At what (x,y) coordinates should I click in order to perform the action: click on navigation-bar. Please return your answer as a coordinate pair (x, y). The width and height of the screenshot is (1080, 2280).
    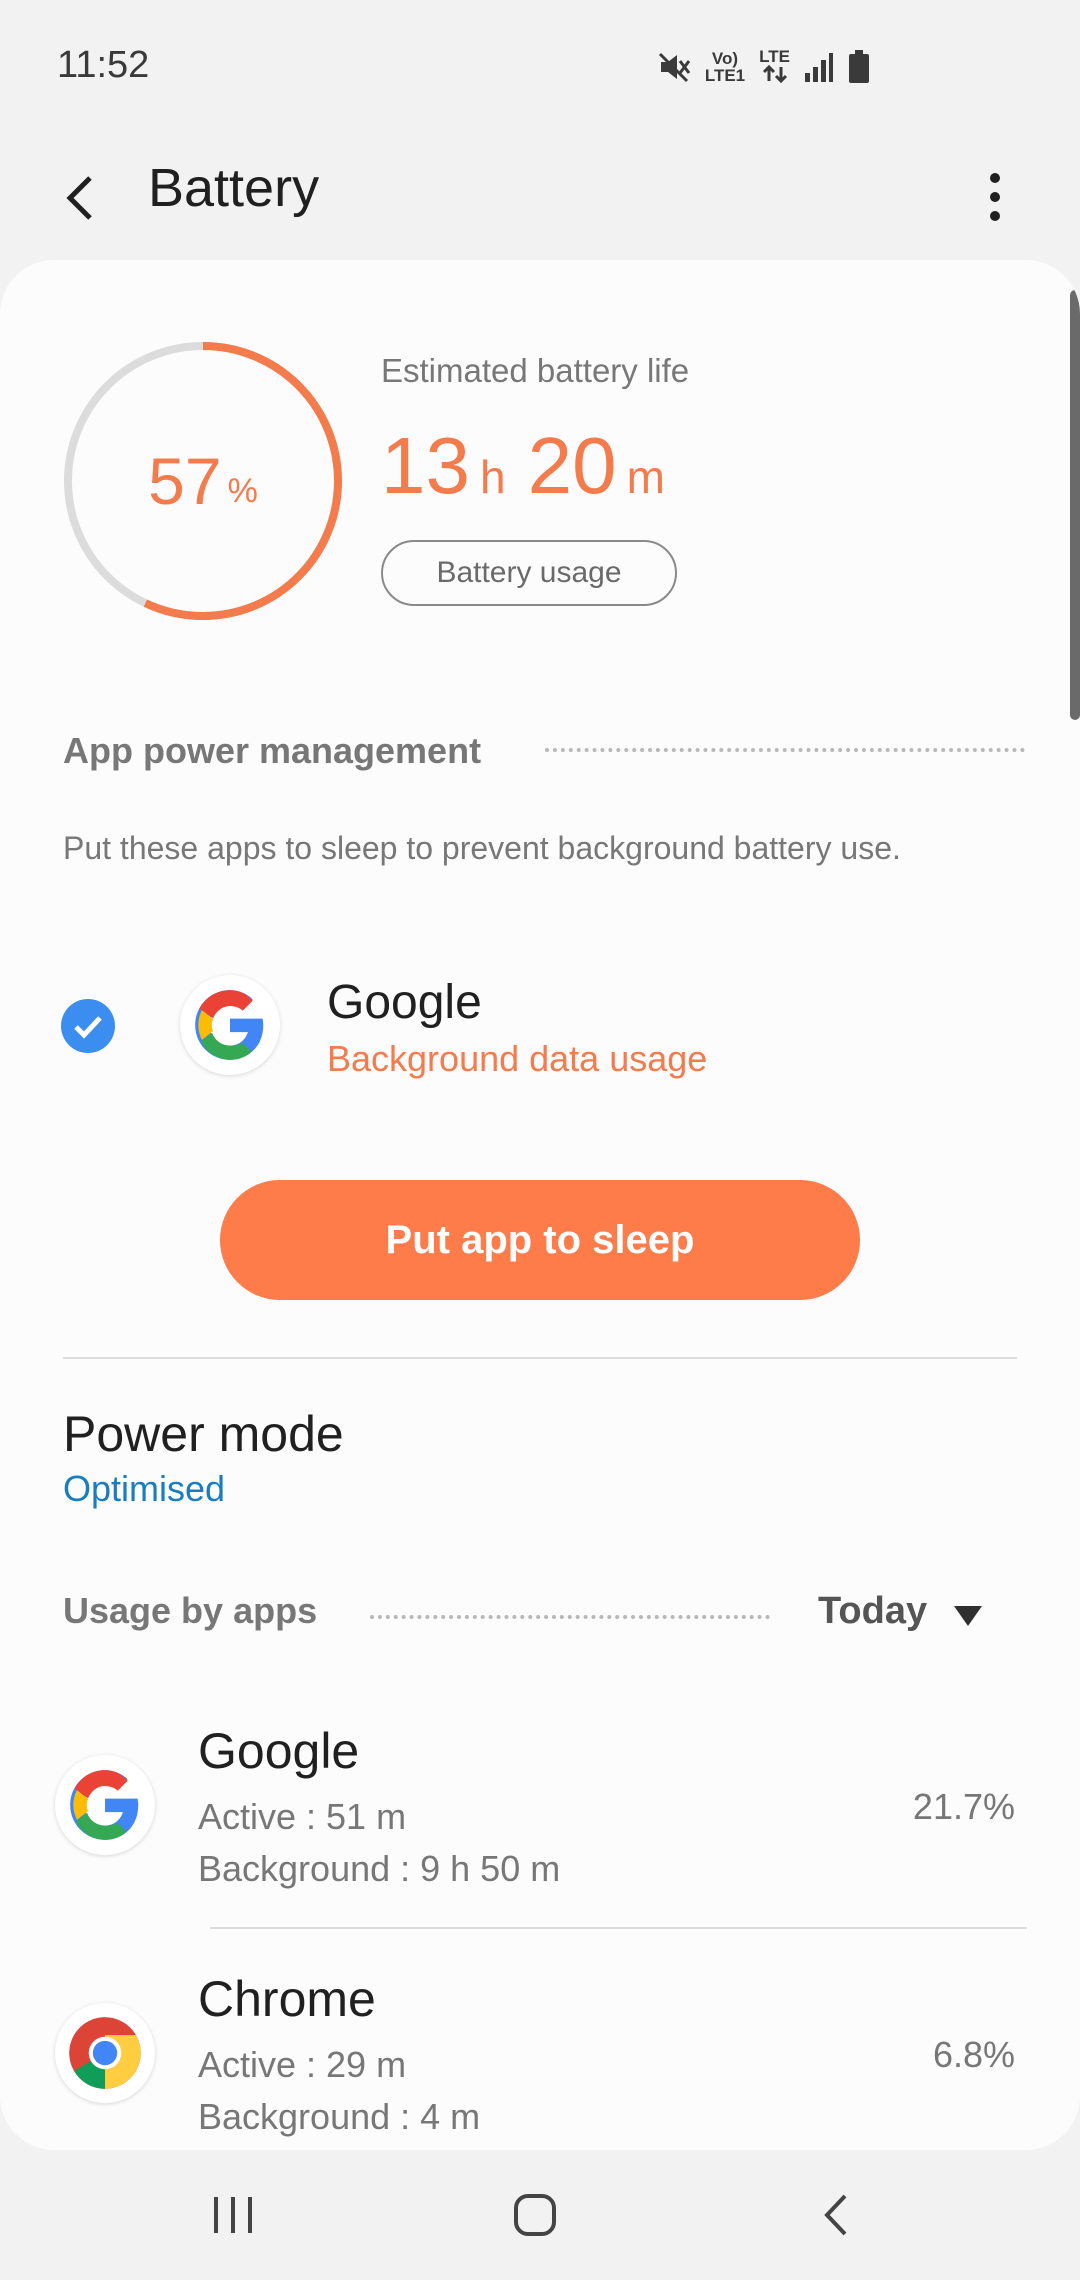
    Looking at the image, I should click on (540, 2215).